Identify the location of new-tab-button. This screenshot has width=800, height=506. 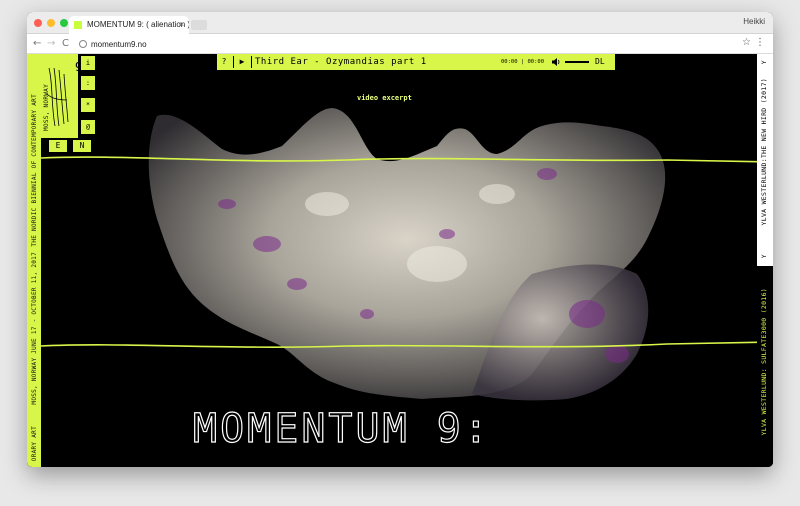
(199, 25).